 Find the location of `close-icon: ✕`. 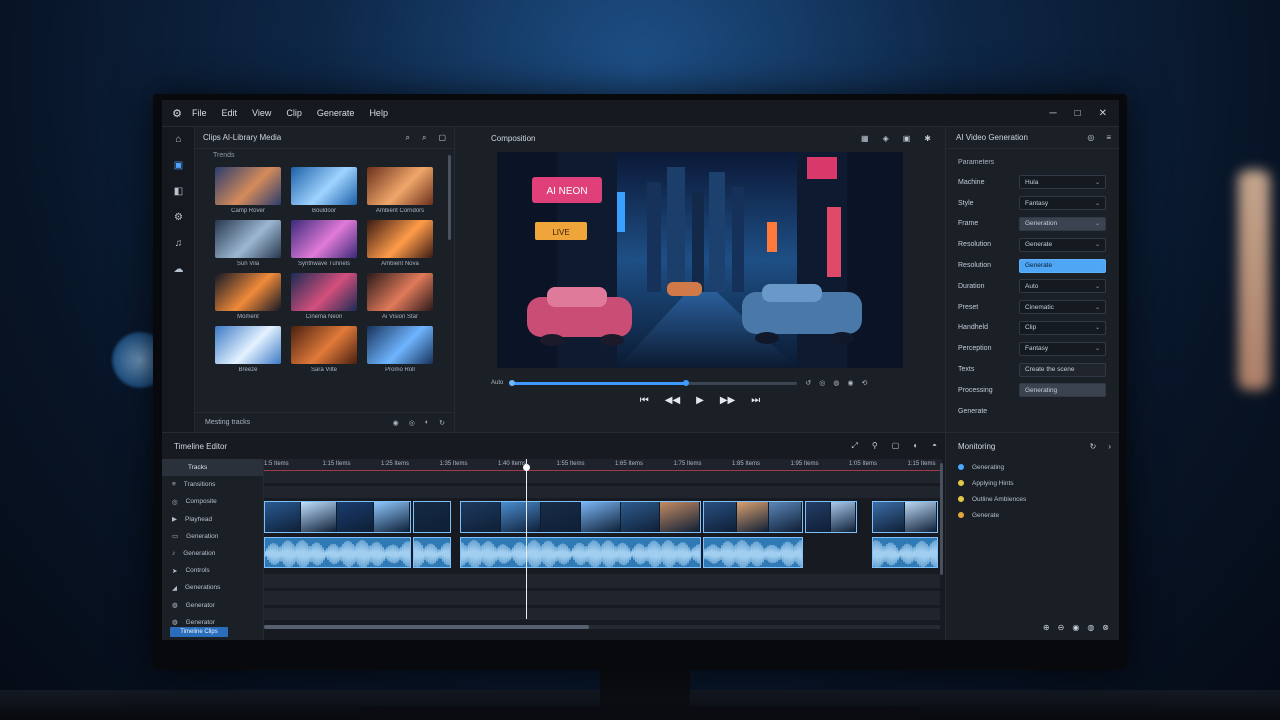

close-icon: ✕ is located at coordinates (1103, 113).